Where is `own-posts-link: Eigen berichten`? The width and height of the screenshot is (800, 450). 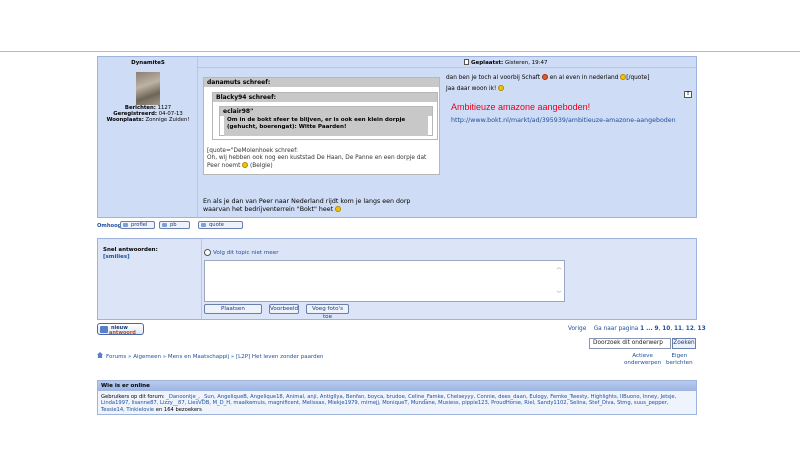 own-posts-link: Eigen berichten is located at coordinates (679, 360).